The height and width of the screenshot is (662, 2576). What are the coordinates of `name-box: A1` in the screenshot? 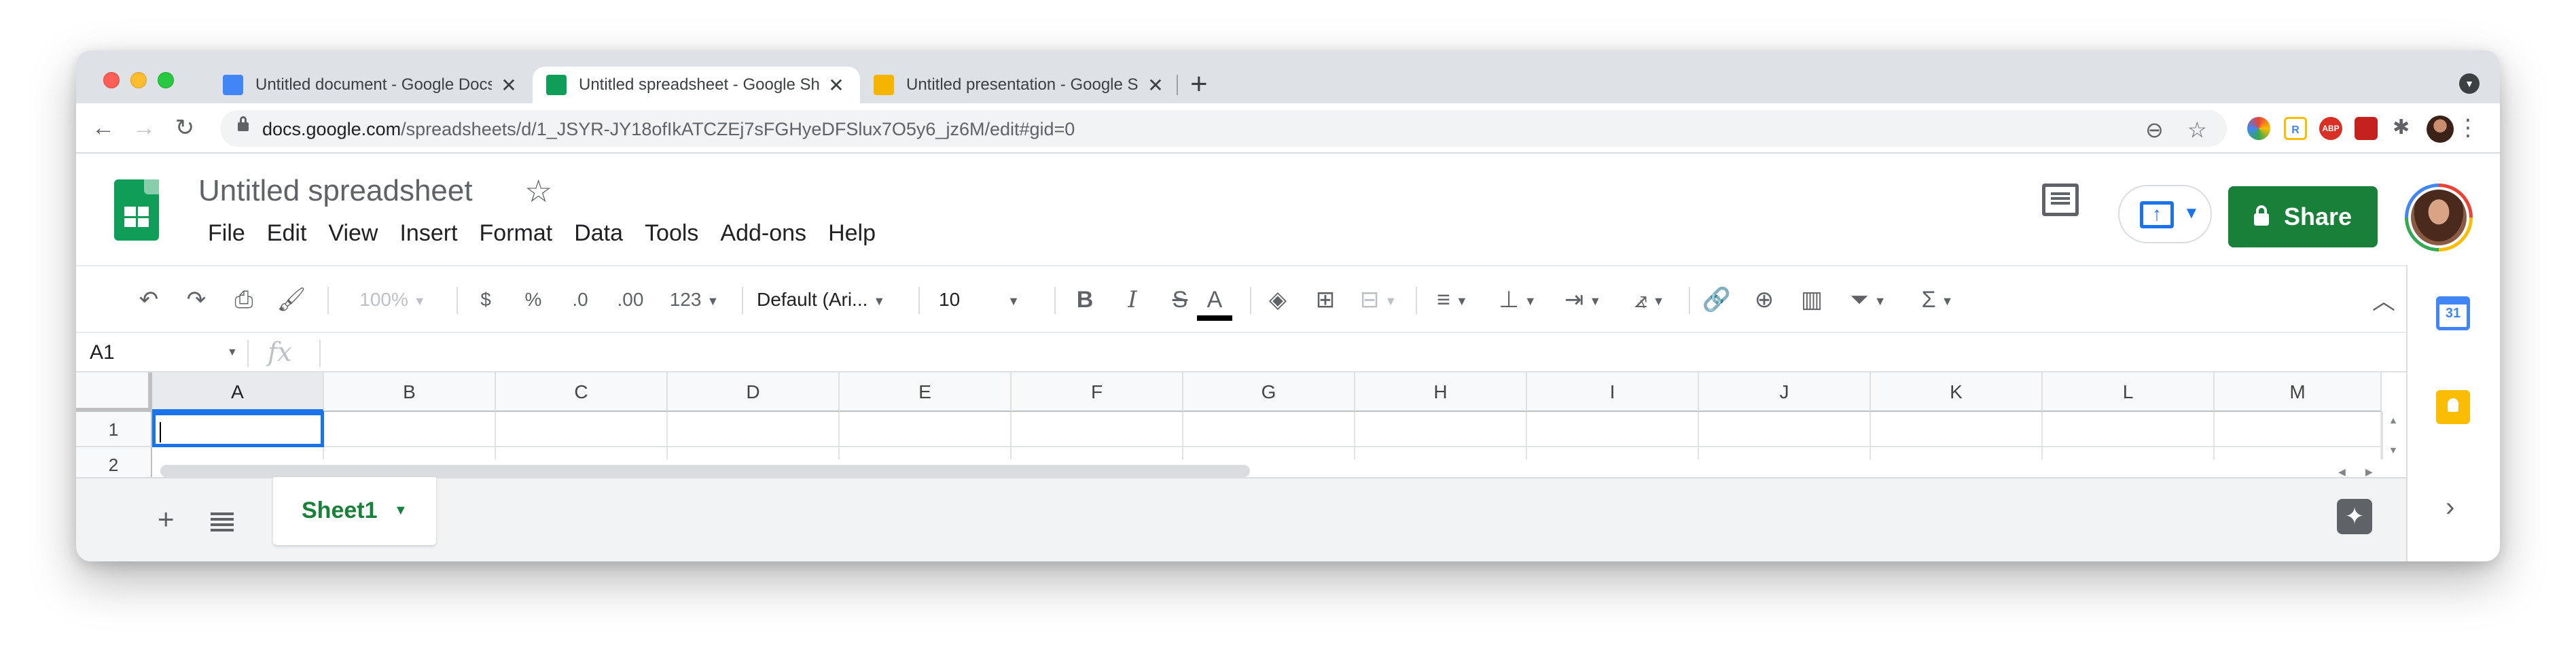 It's located at (102, 352).